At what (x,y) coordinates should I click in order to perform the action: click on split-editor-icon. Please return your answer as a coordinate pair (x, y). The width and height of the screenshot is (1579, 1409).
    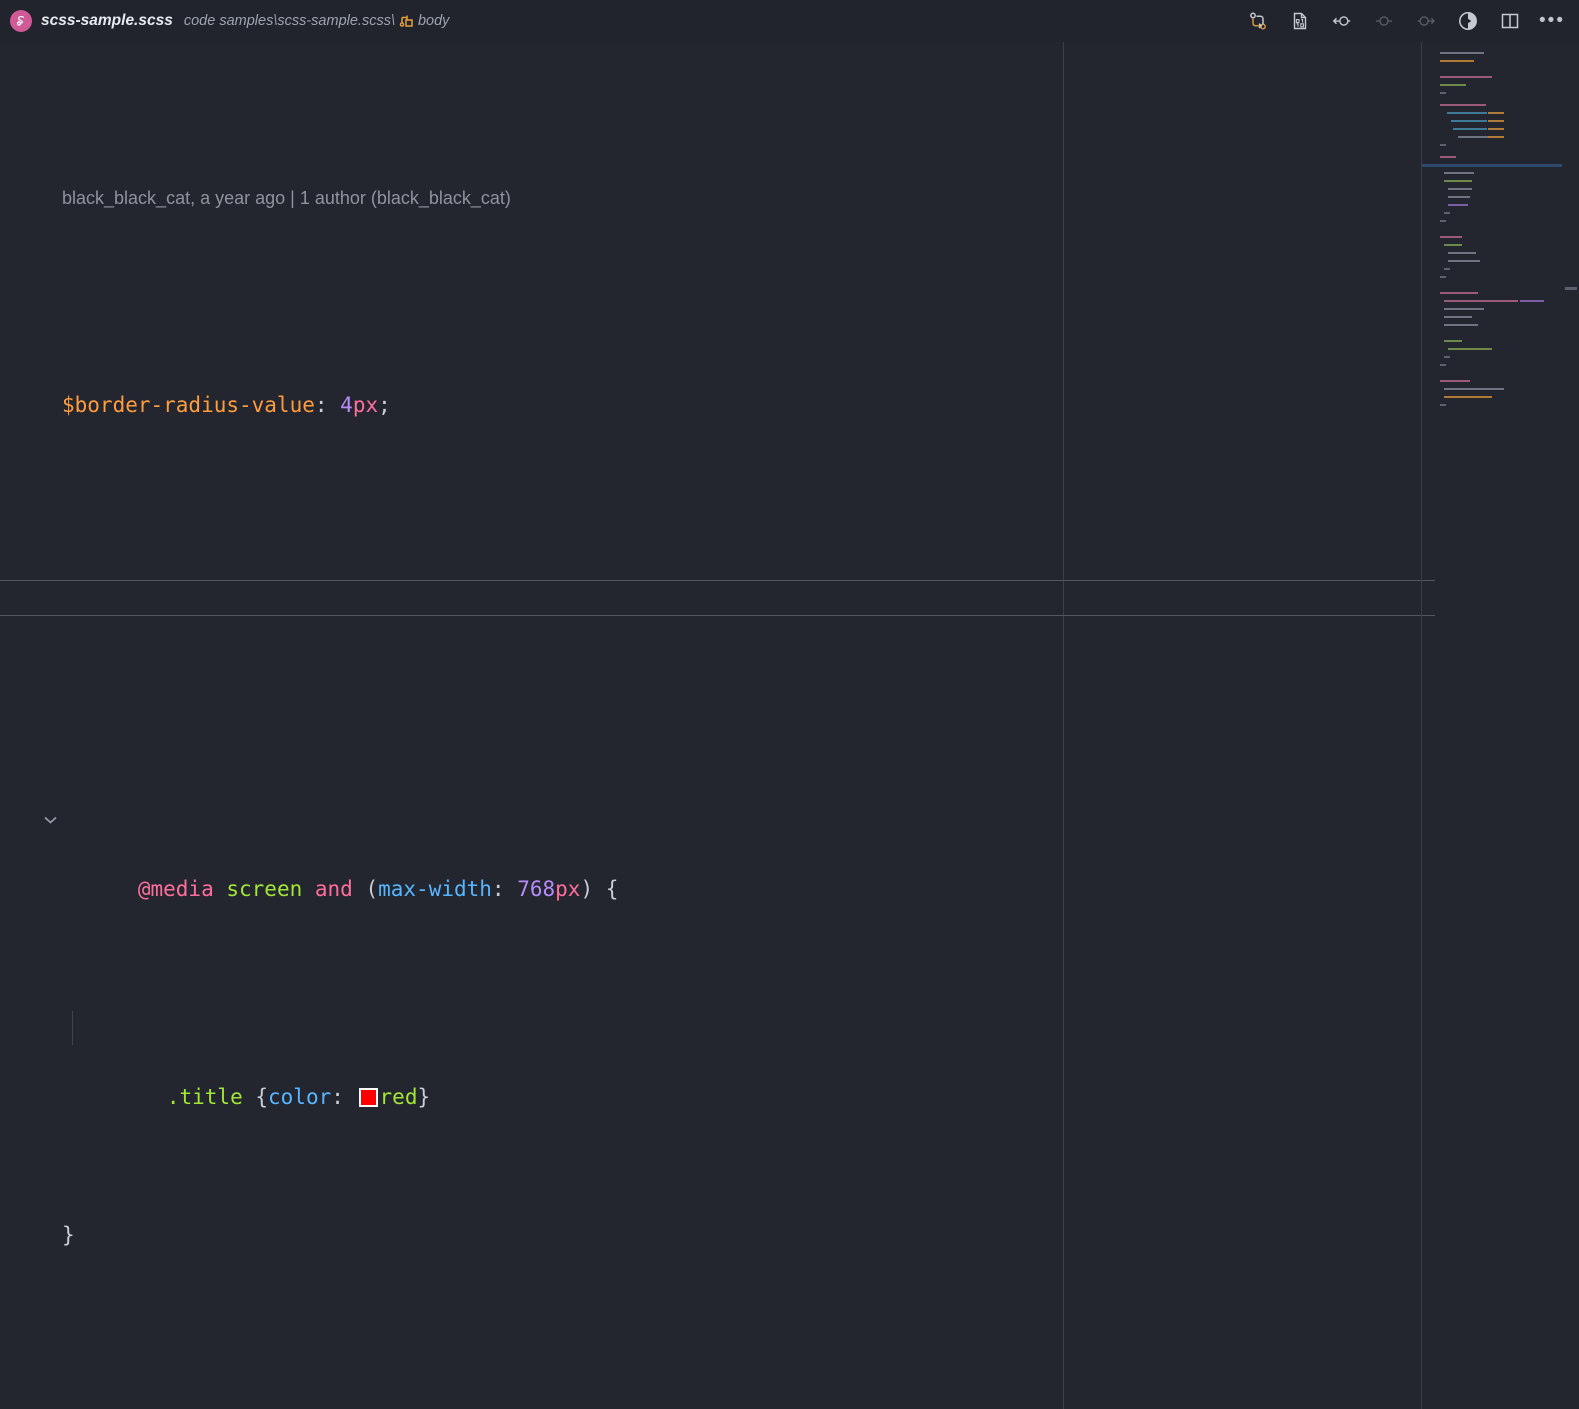
    Looking at the image, I should click on (1510, 21).